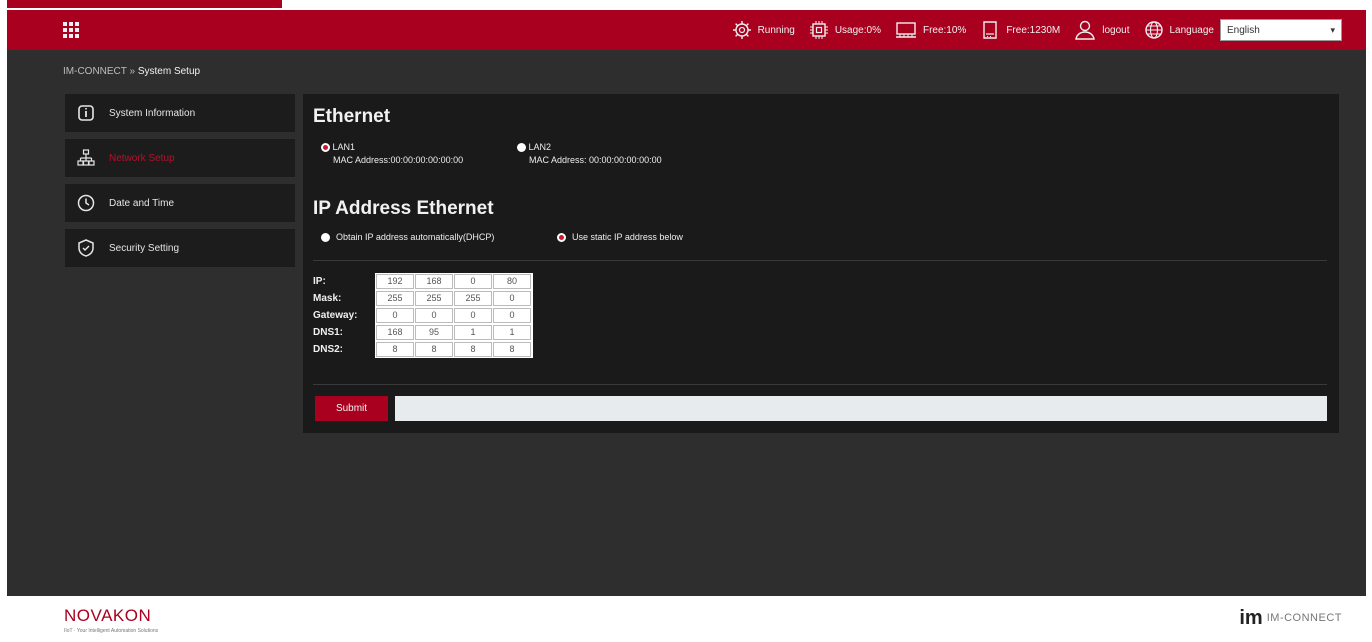 The image size is (1372, 642). Describe the element at coordinates (540, 147) in the screenshot. I see `lan2-label: LAN2` at that location.